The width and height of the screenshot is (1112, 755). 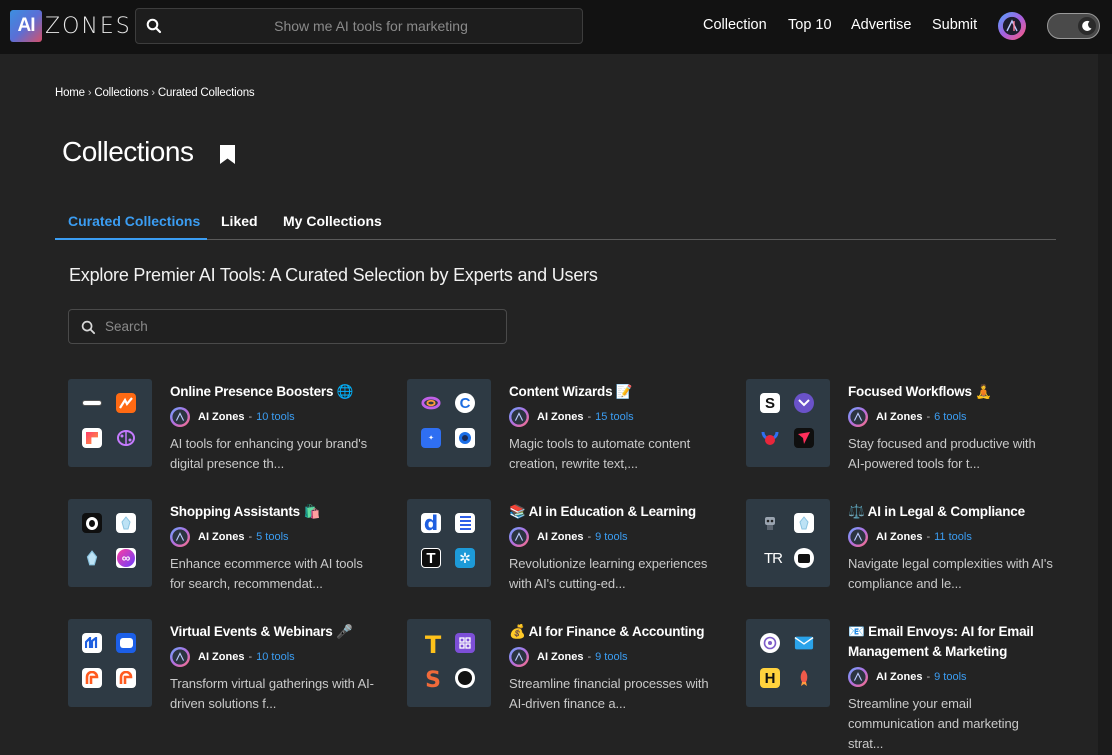 I want to click on collection-title: Virtual Events & Webinars 🎤, so click(x=284, y=632).